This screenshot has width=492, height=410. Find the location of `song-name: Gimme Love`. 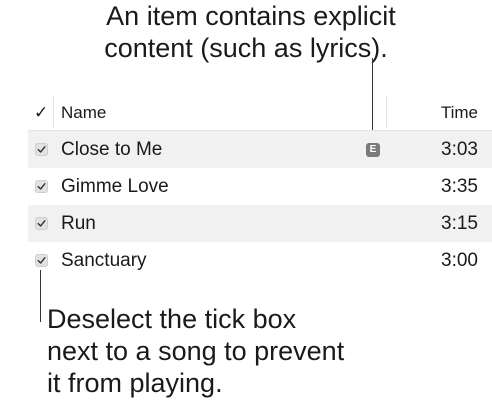

song-name: Gimme Love is located at coordinates (115, 186).